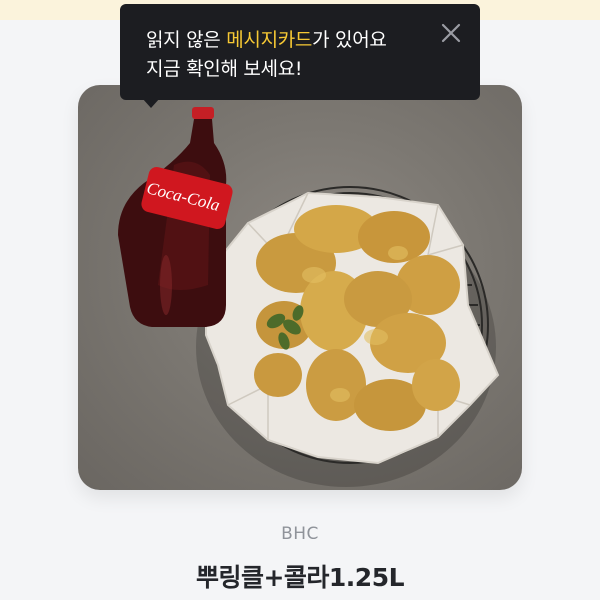 This screenshot has width=600, height=600. What do you see at coordinates (300, 534) in the screenshot?
I see `product-brand: BHC` at bounding box center [300, 534].